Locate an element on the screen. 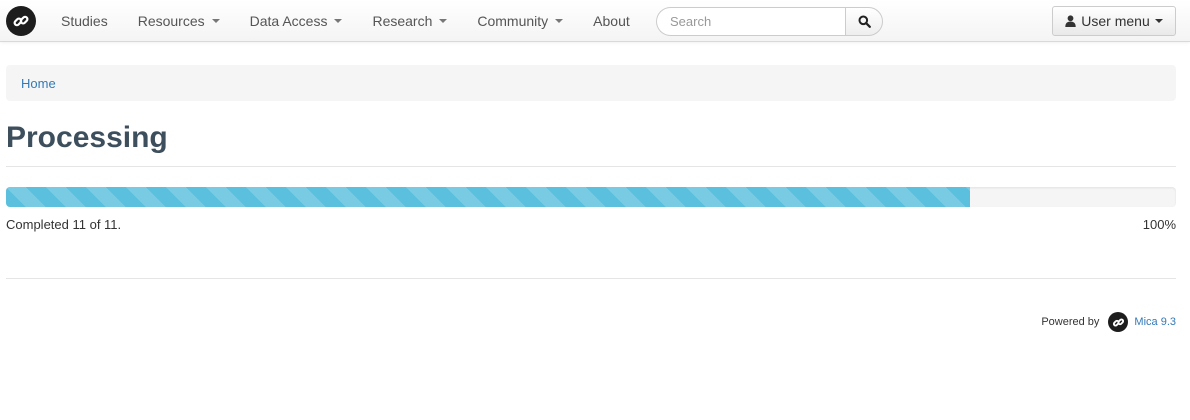  footer: Powered by Mica 9.3 is located at coordinates (1108, 322).